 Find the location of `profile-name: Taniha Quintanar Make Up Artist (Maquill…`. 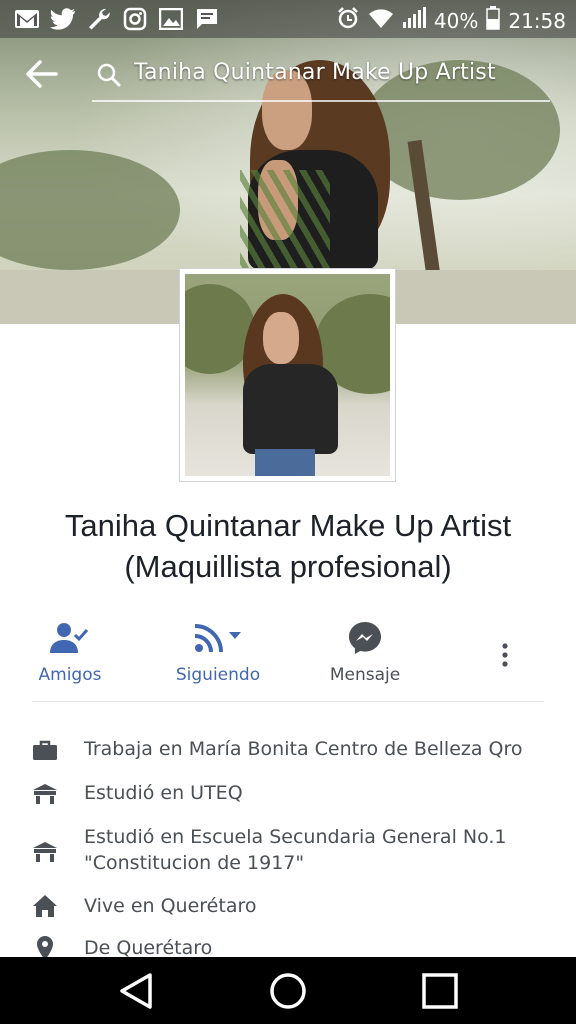

profile-name: Taniha Quintanar Make Up Artist (Maquill… is located at coordinates (288, 546).